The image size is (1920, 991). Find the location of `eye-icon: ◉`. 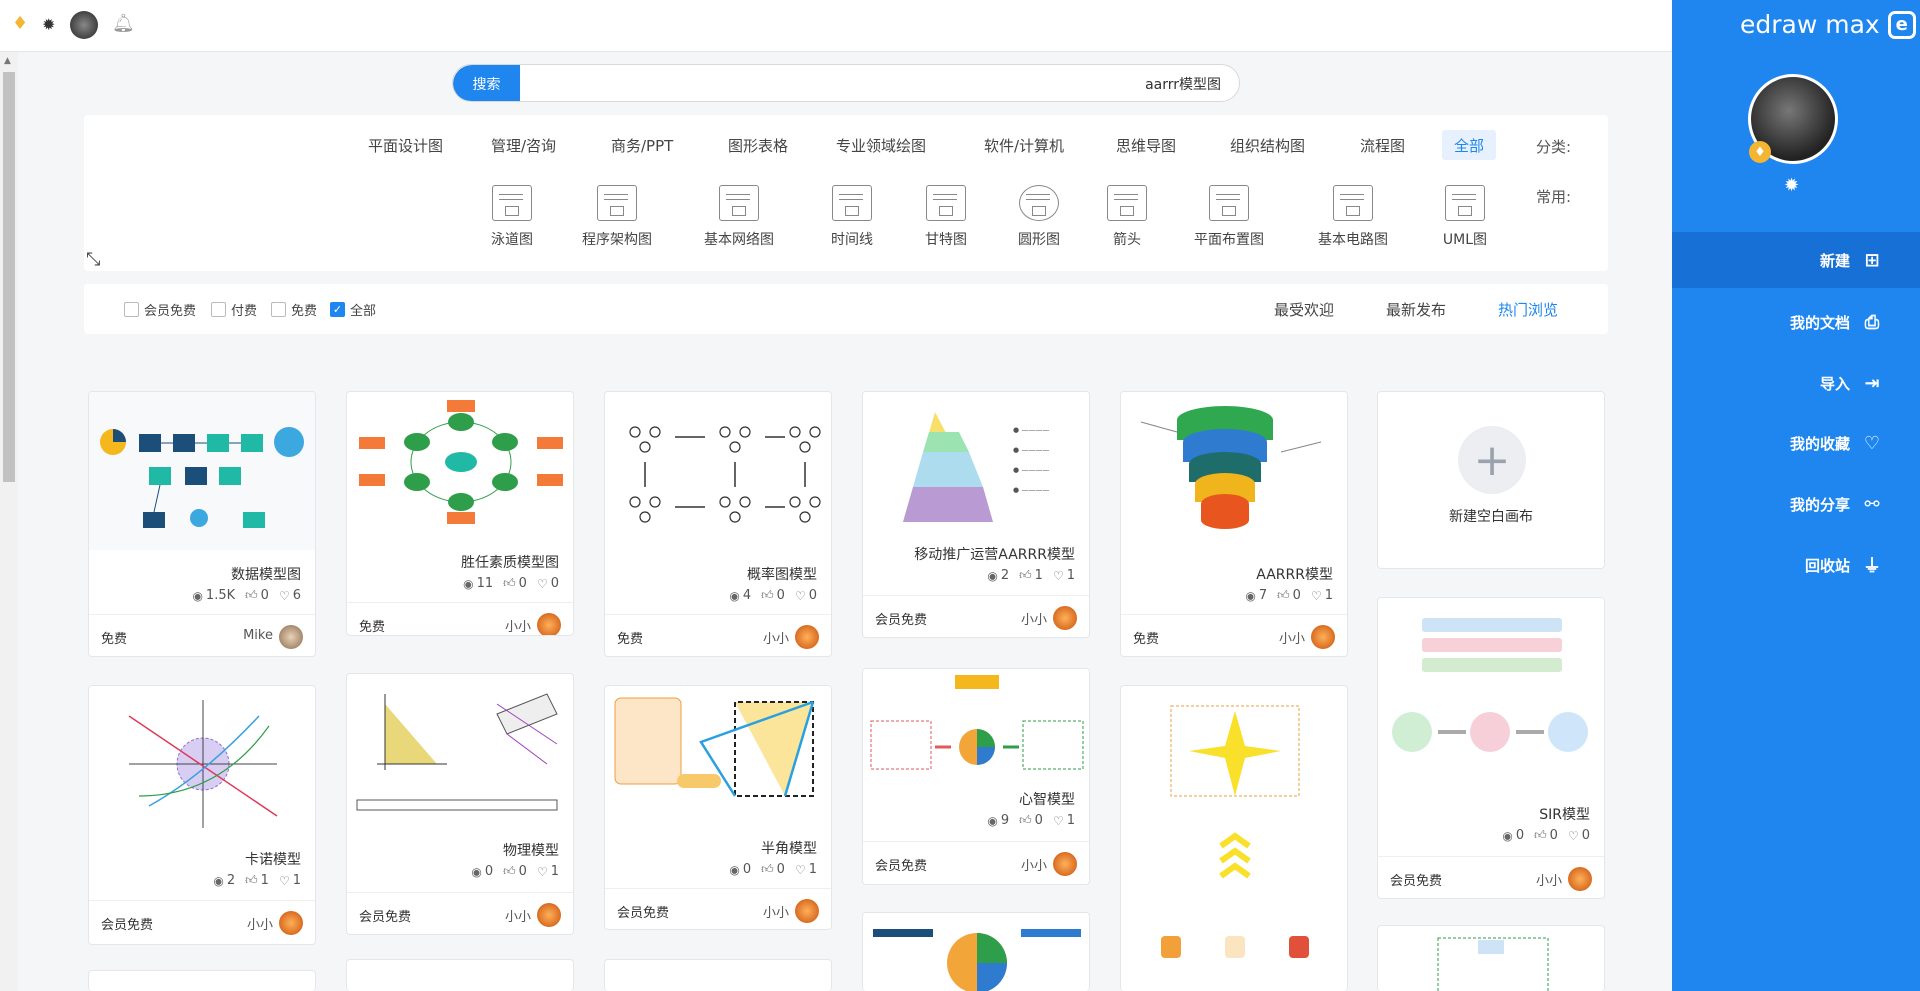

eye-icon: ◉ is located at coordinates (468, 583).